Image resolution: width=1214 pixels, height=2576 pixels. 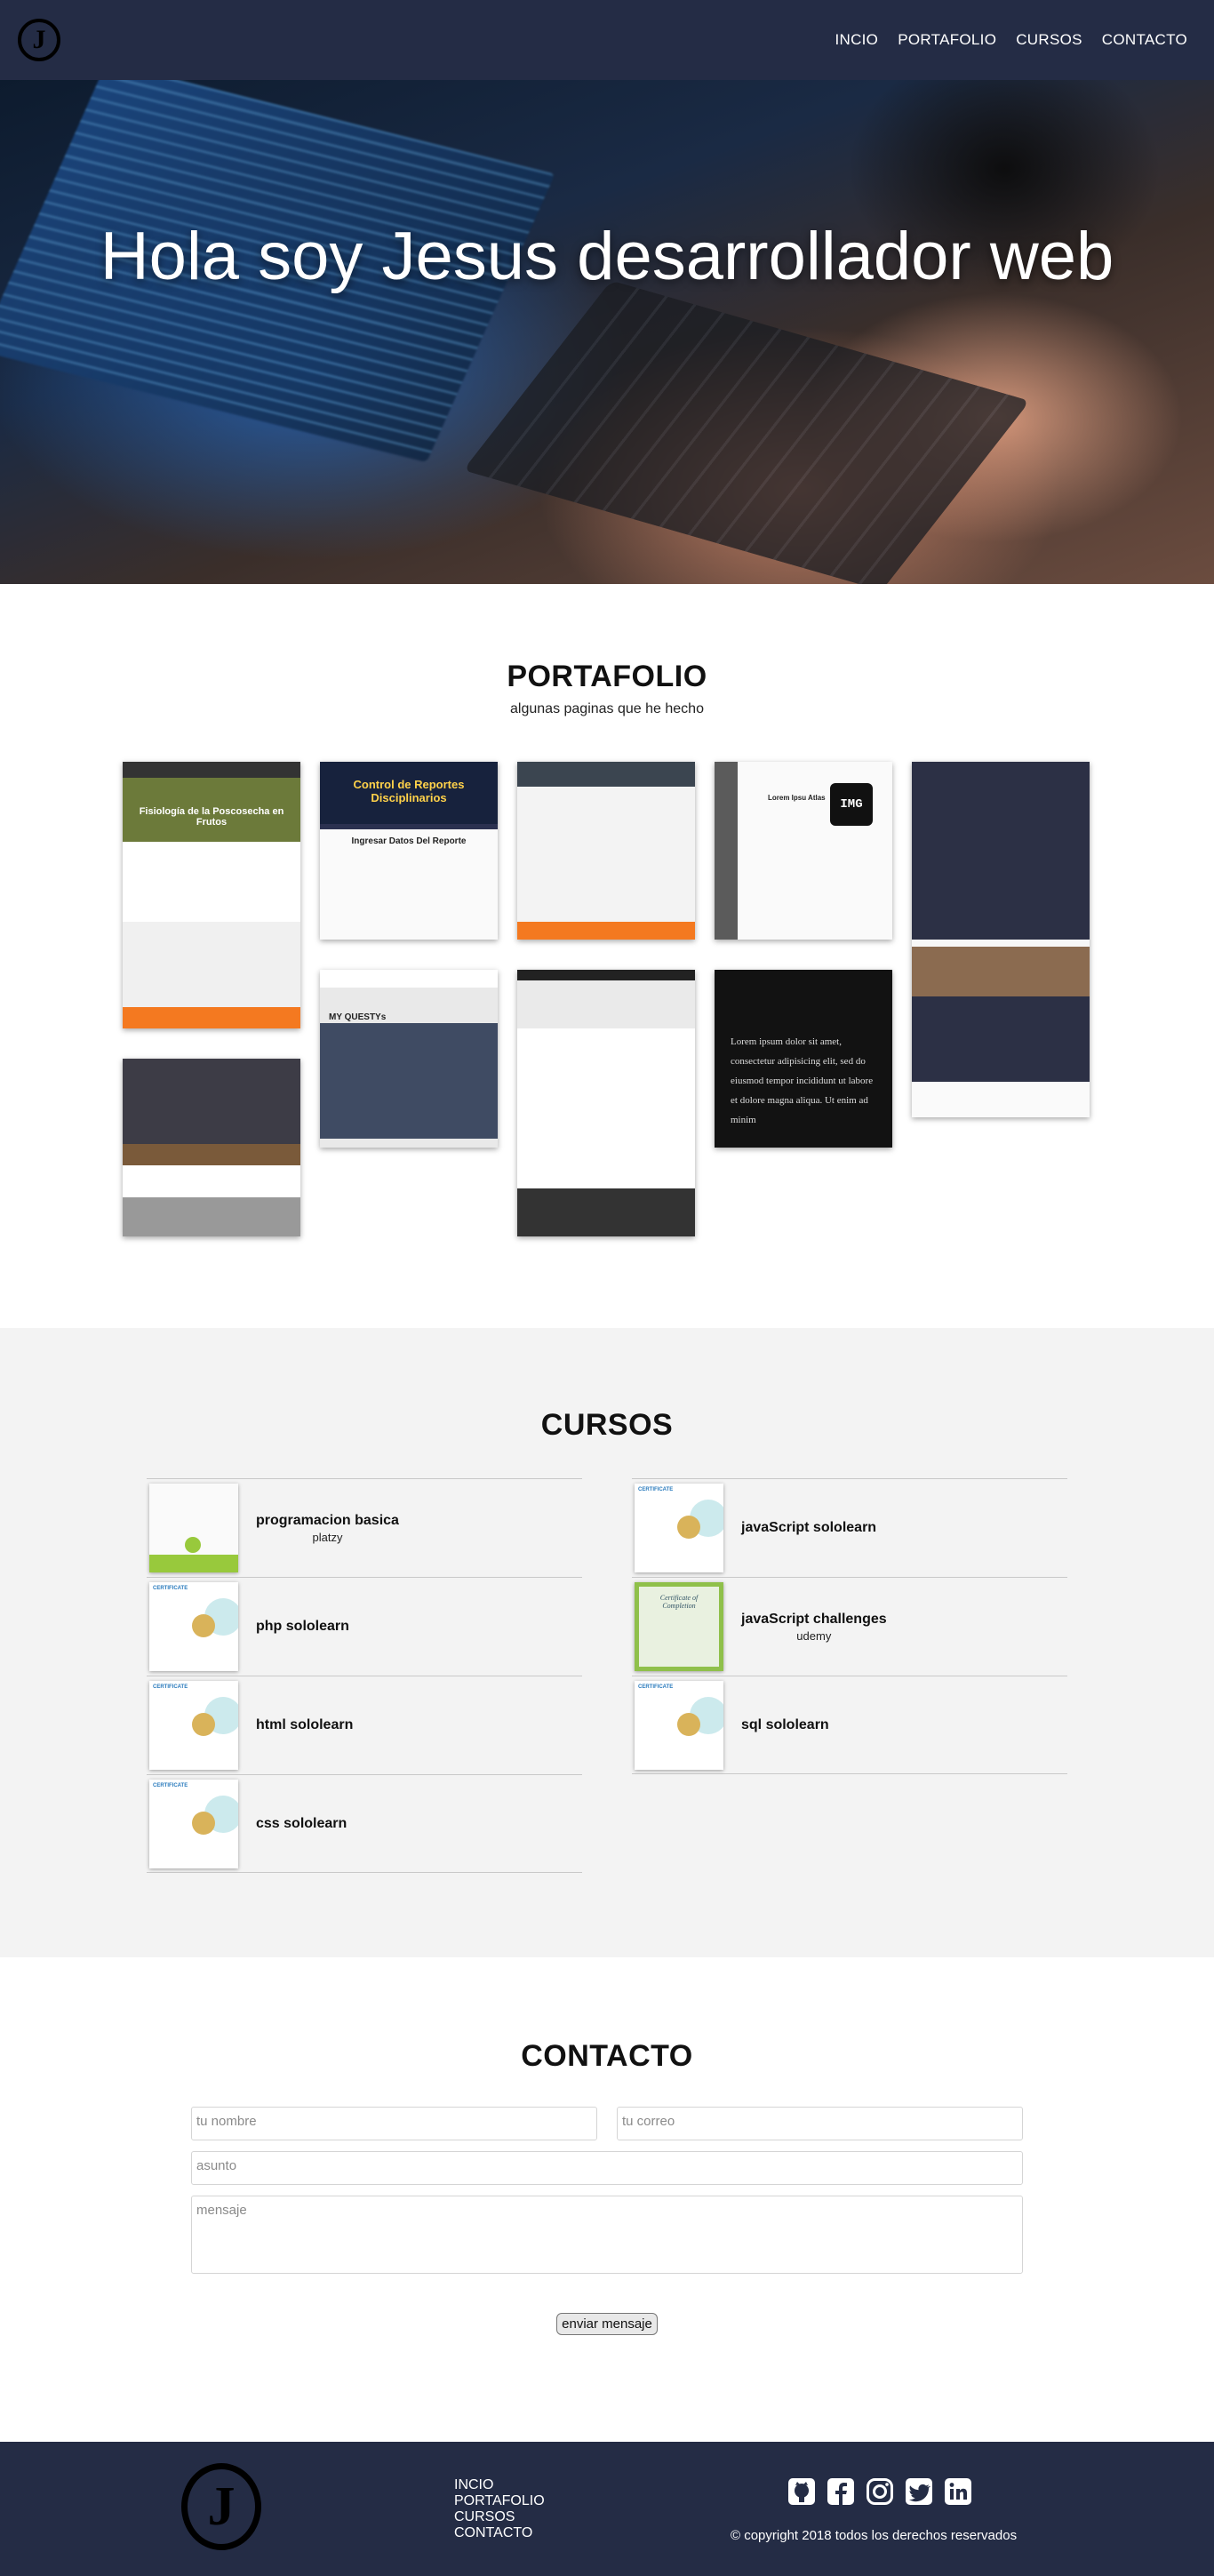 I want to click on courses-title: CURSOS, so click(x=607, y=1425).